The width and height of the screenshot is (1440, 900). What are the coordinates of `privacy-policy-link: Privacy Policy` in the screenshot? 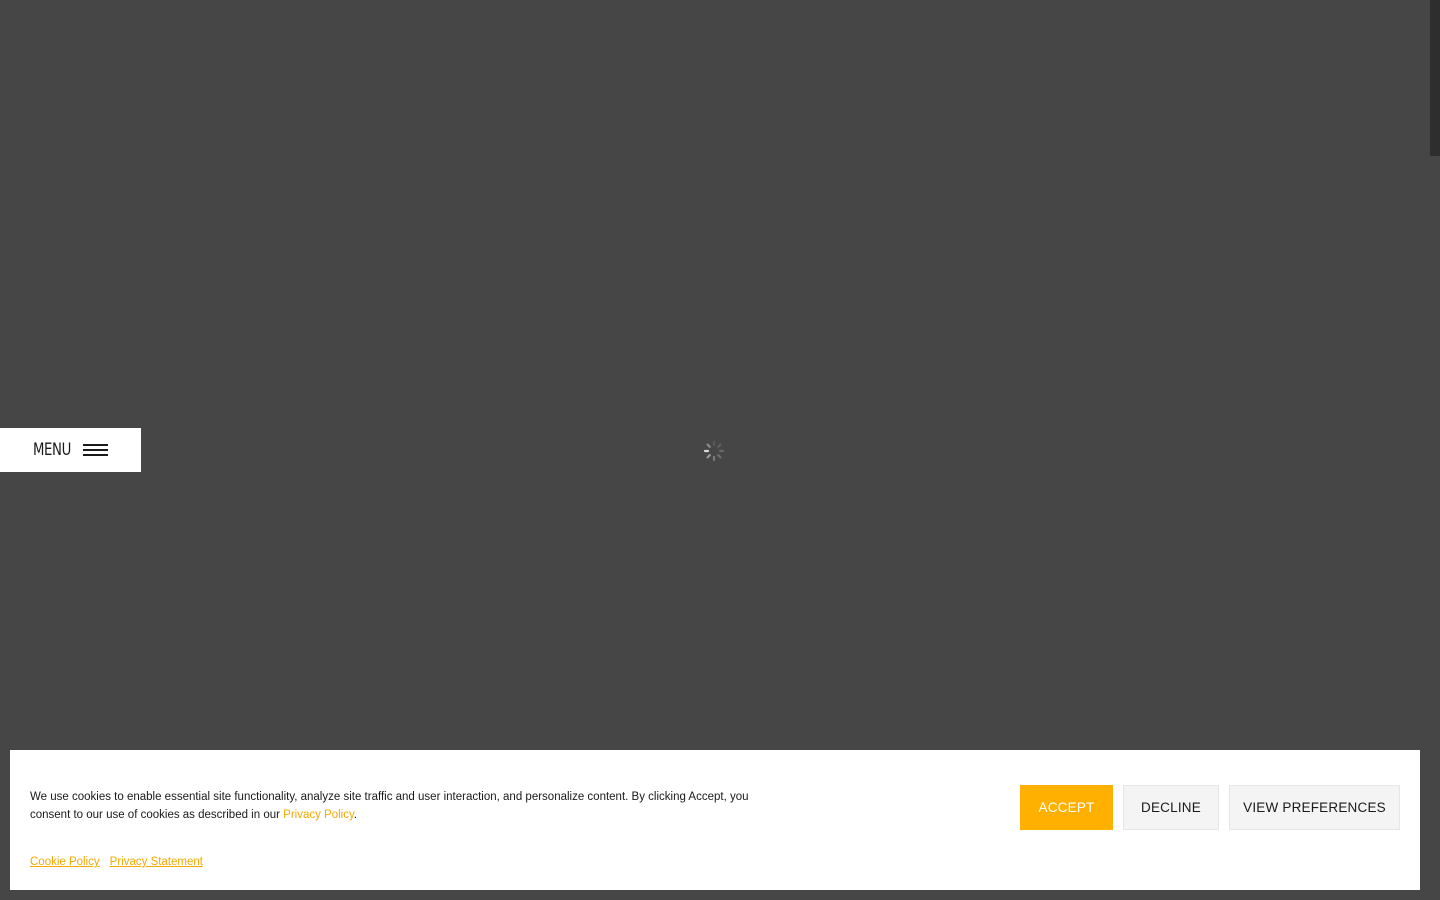 It's located at (318, 815).